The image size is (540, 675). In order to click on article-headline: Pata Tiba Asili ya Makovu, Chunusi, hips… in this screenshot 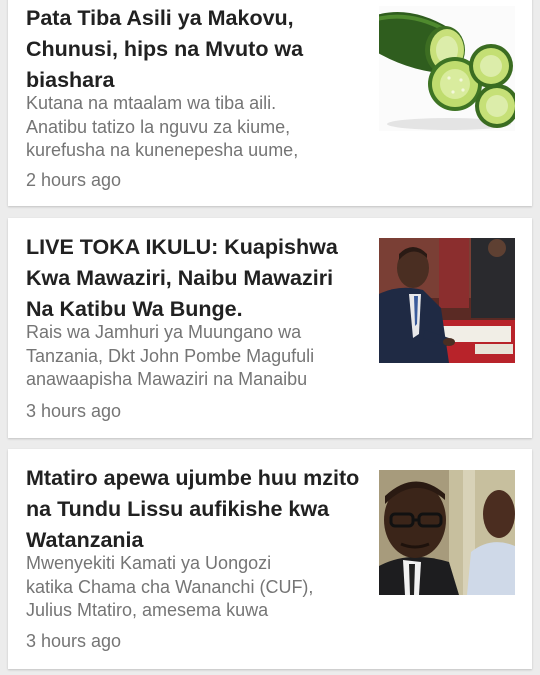, I will do `click(196, 49)`.